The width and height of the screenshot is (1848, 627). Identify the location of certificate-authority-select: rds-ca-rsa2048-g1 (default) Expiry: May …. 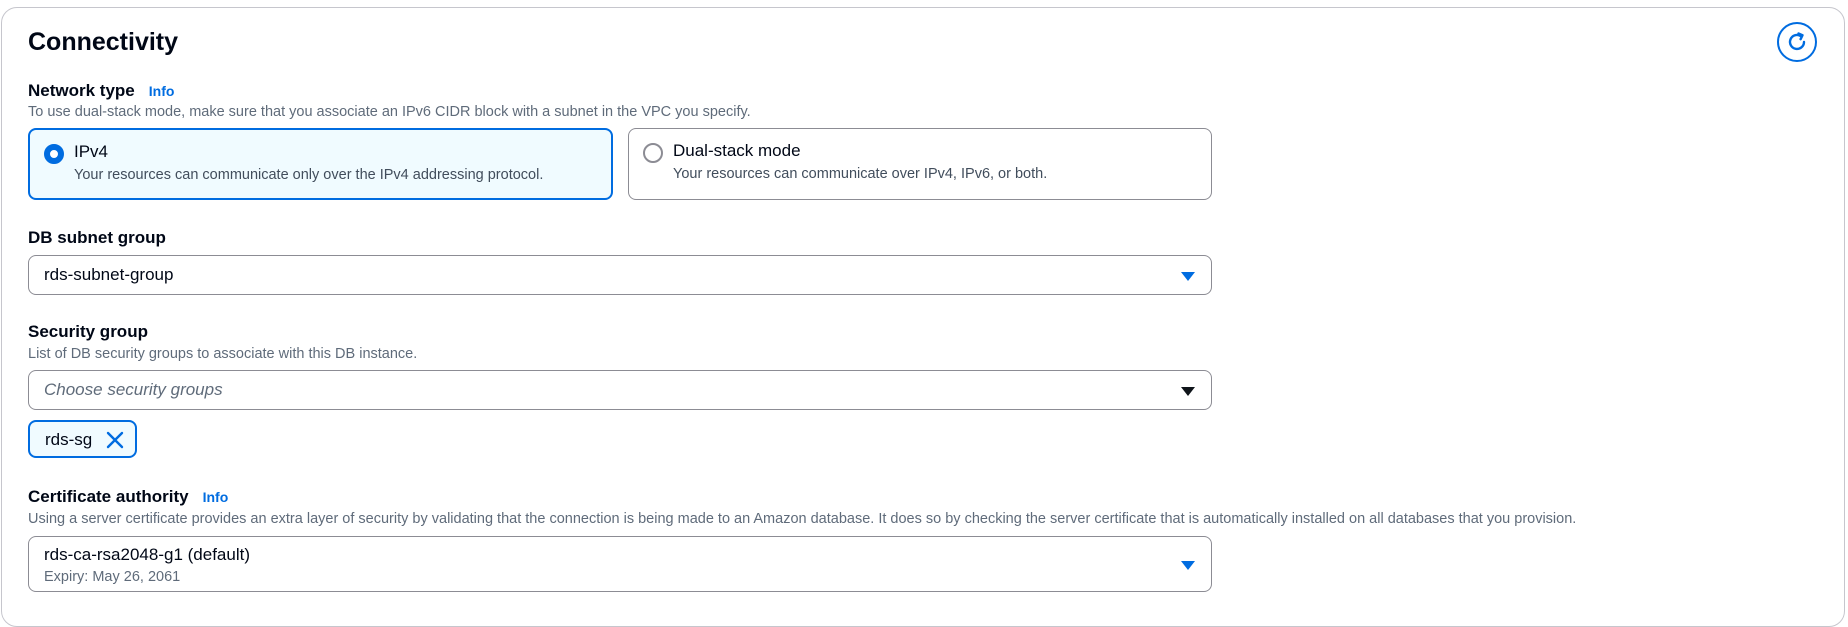
(620, 564).